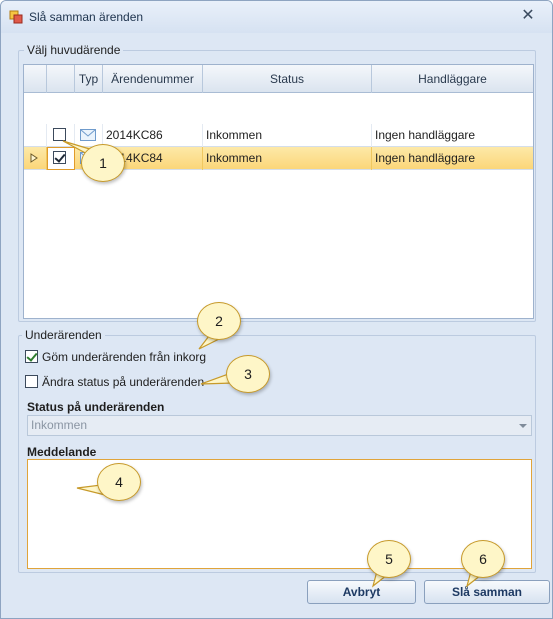  I want to click on change-status-label: Ändra status på underärenden, so click(123, 382).